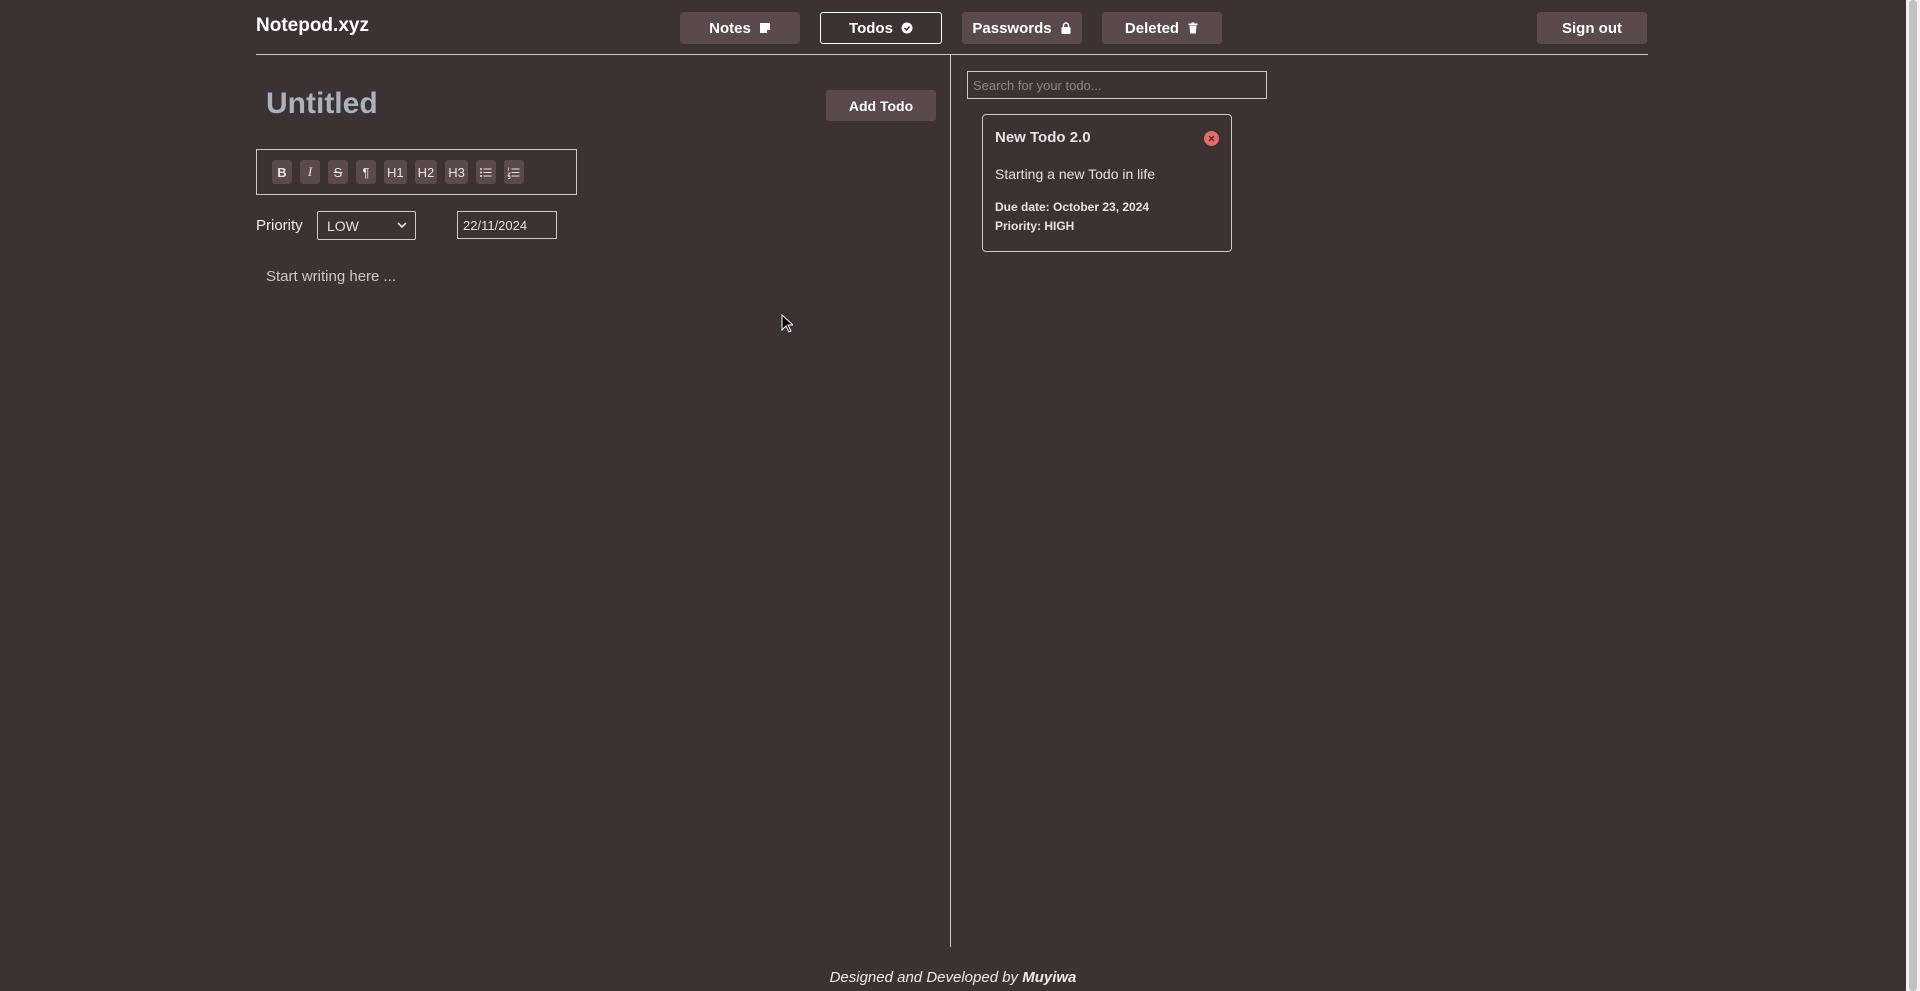 Image resolution: width=1920 pixels, height=991 pixels. Describe the element at coordinates (1152, 28) in the screenshot. I see `nav-deleted-label: Deleted` at that location.